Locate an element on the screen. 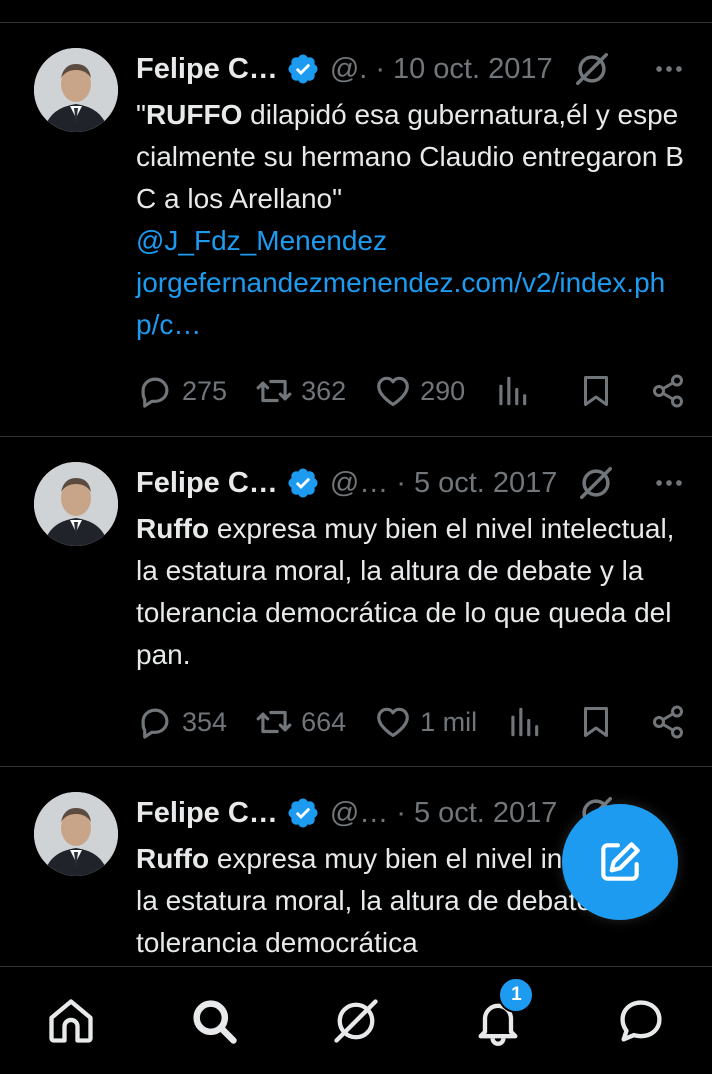 This screenshot has width=712, height=1074. like-button: 290 is located at coordinates (419, 391).